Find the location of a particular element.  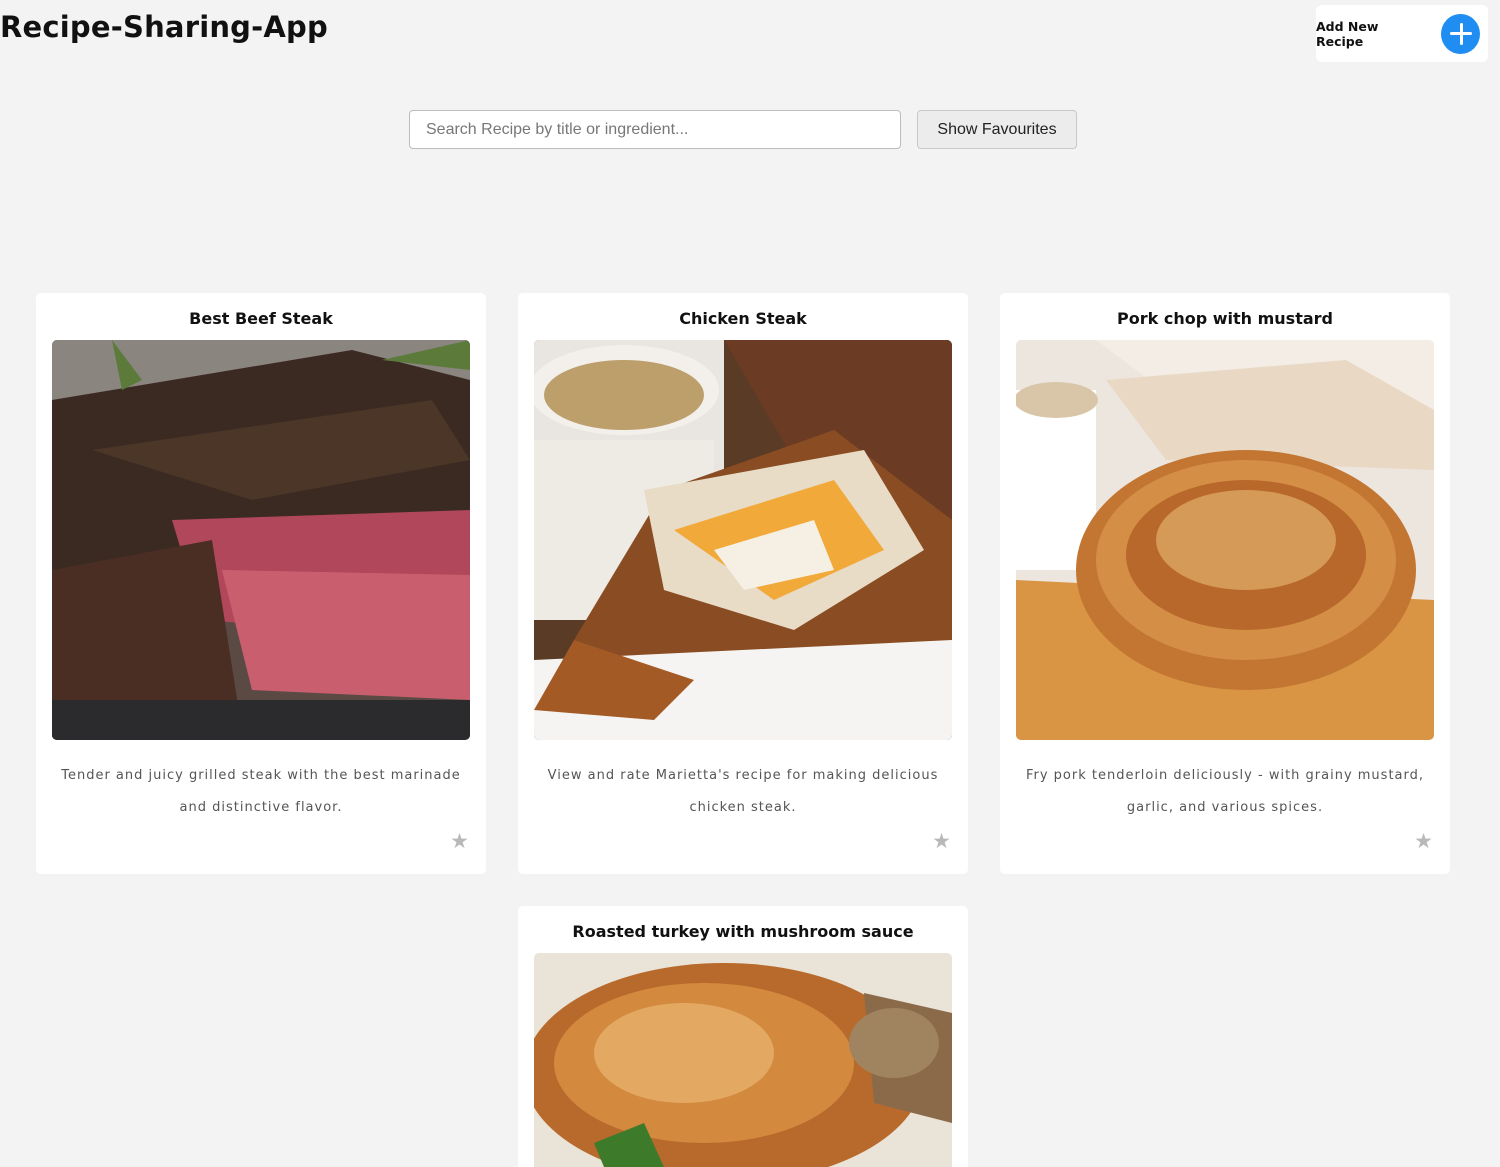

app-title: Recipe-Sharing-App is located at coordinates (164, 27).